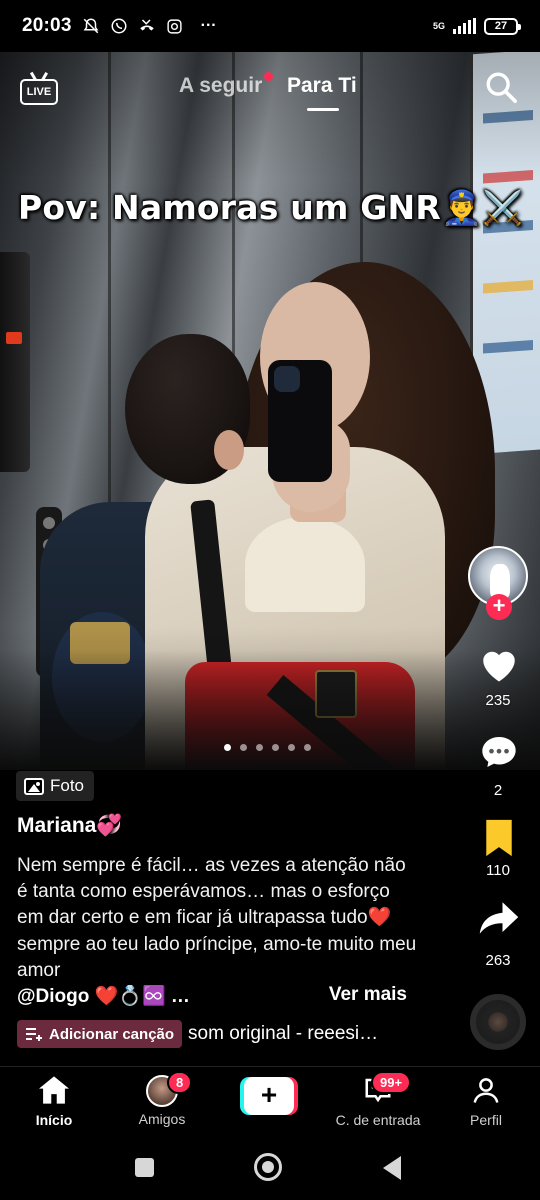 The image size is (540, 1200). Describe the element at coordinates (322, 86) in the screenshot. I see `tab-for-you: Para Ti` at that location.